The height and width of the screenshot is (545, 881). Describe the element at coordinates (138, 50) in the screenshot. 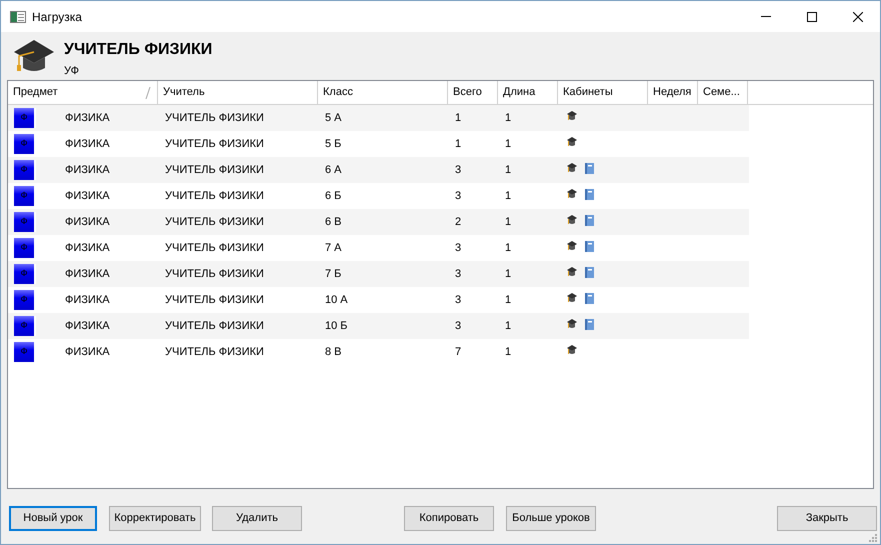

I see `teacher-name: УЧИТЕЛЬ ФИЗИКИ` at that location.